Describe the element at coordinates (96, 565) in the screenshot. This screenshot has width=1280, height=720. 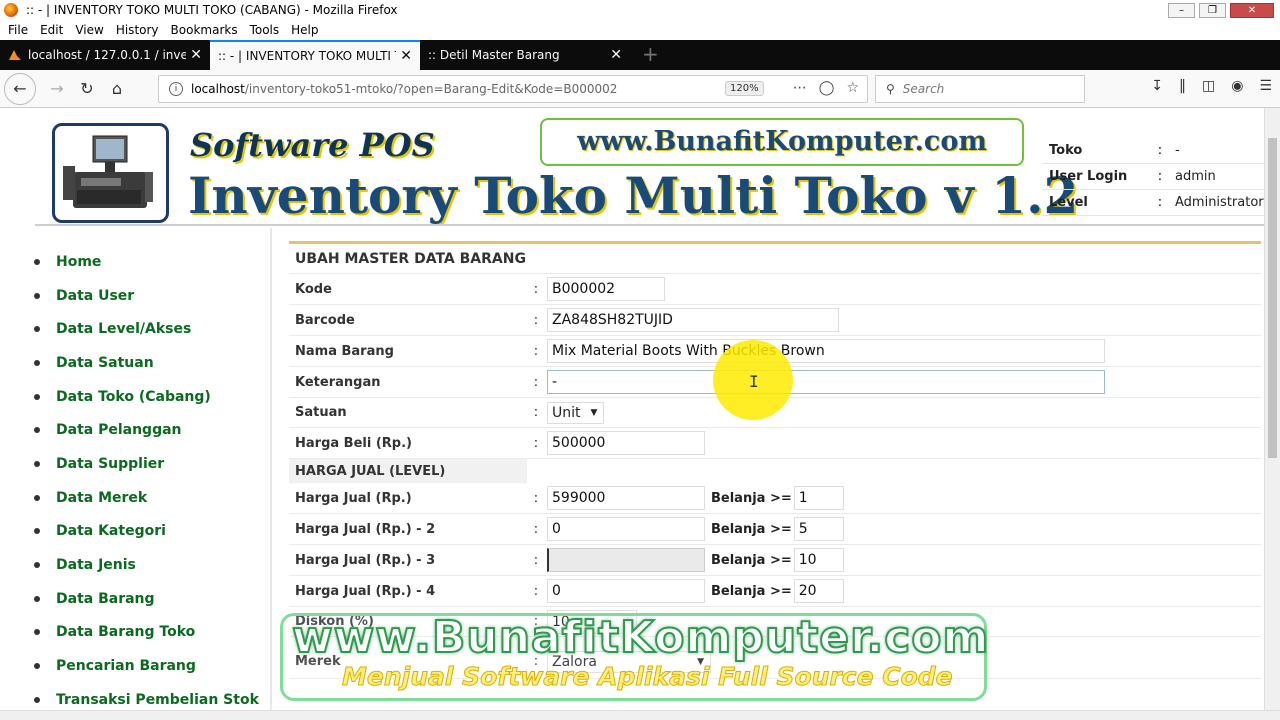
I see `sidebar-item-label: Data Jenis` at that location.